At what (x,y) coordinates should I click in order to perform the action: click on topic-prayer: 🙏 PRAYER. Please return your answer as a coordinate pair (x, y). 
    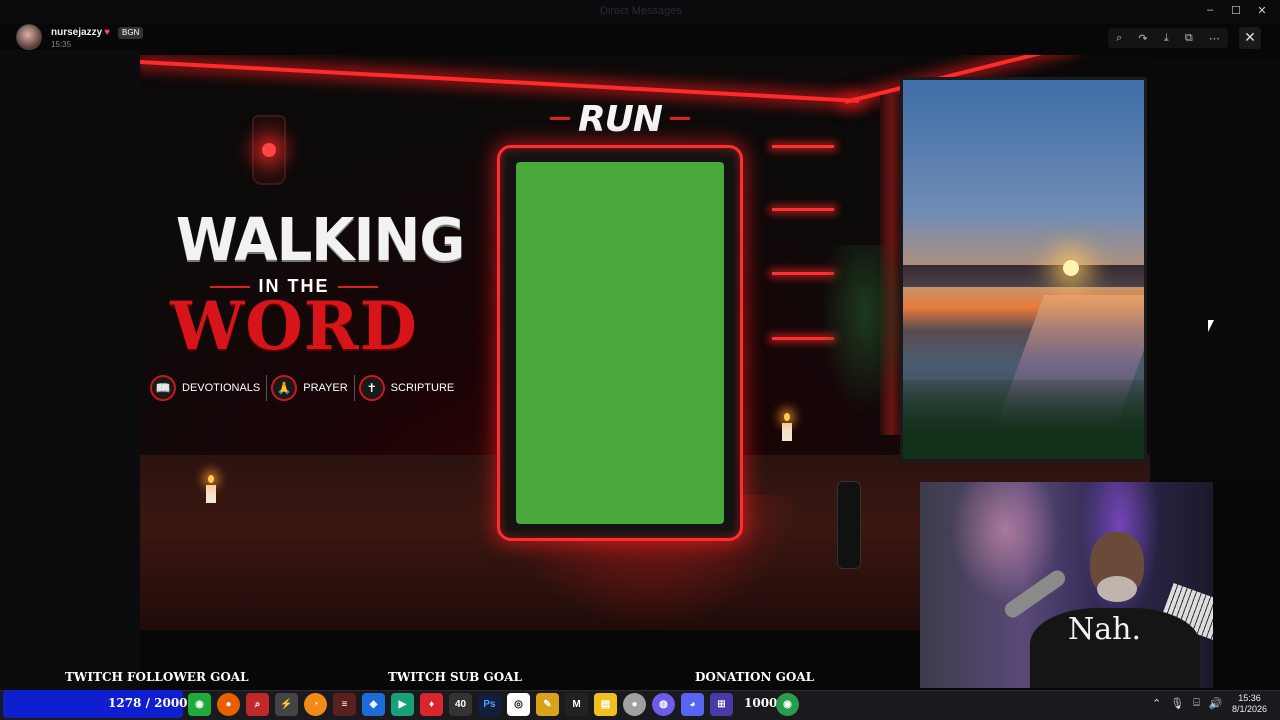
    Looking at the image, I should click on (313, 388).